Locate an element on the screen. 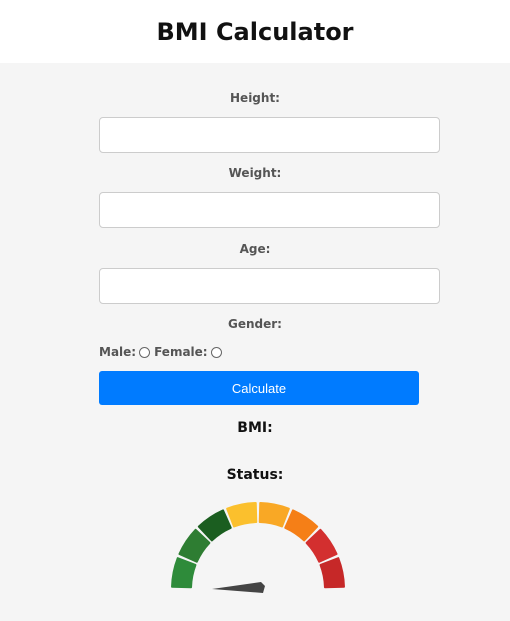  male-label: Male: is located at coordinates (118, 352).